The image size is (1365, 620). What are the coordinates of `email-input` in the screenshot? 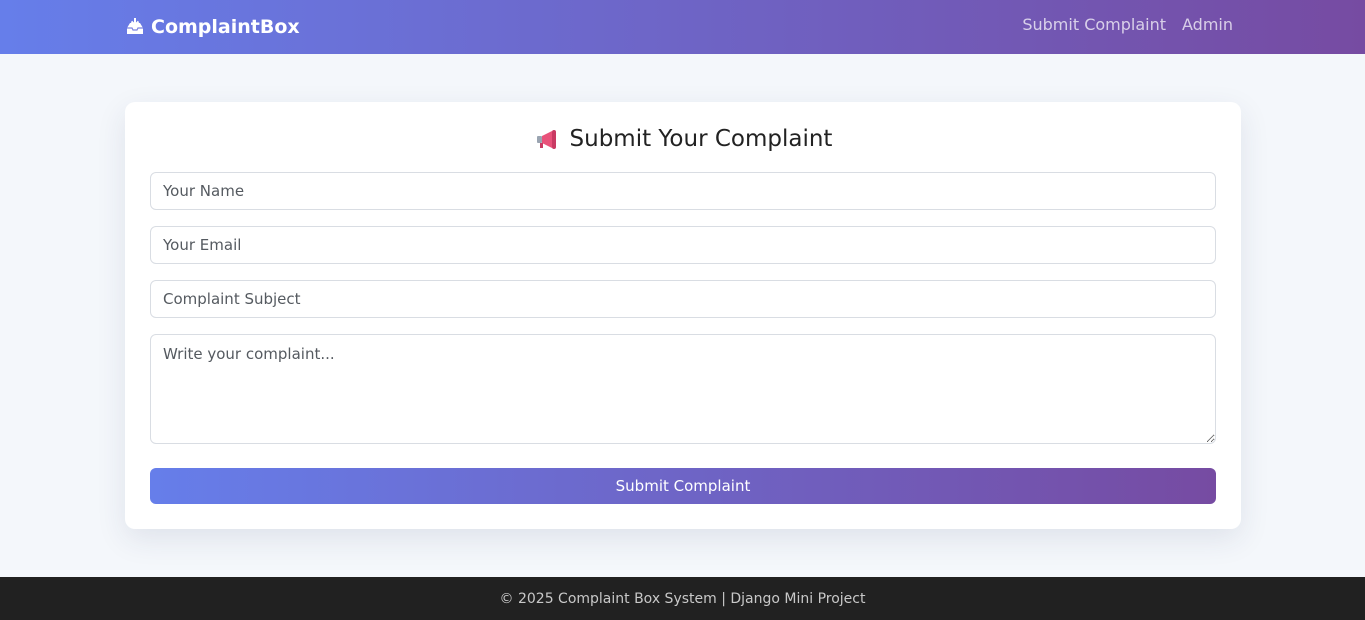 It's located at (683, 245).